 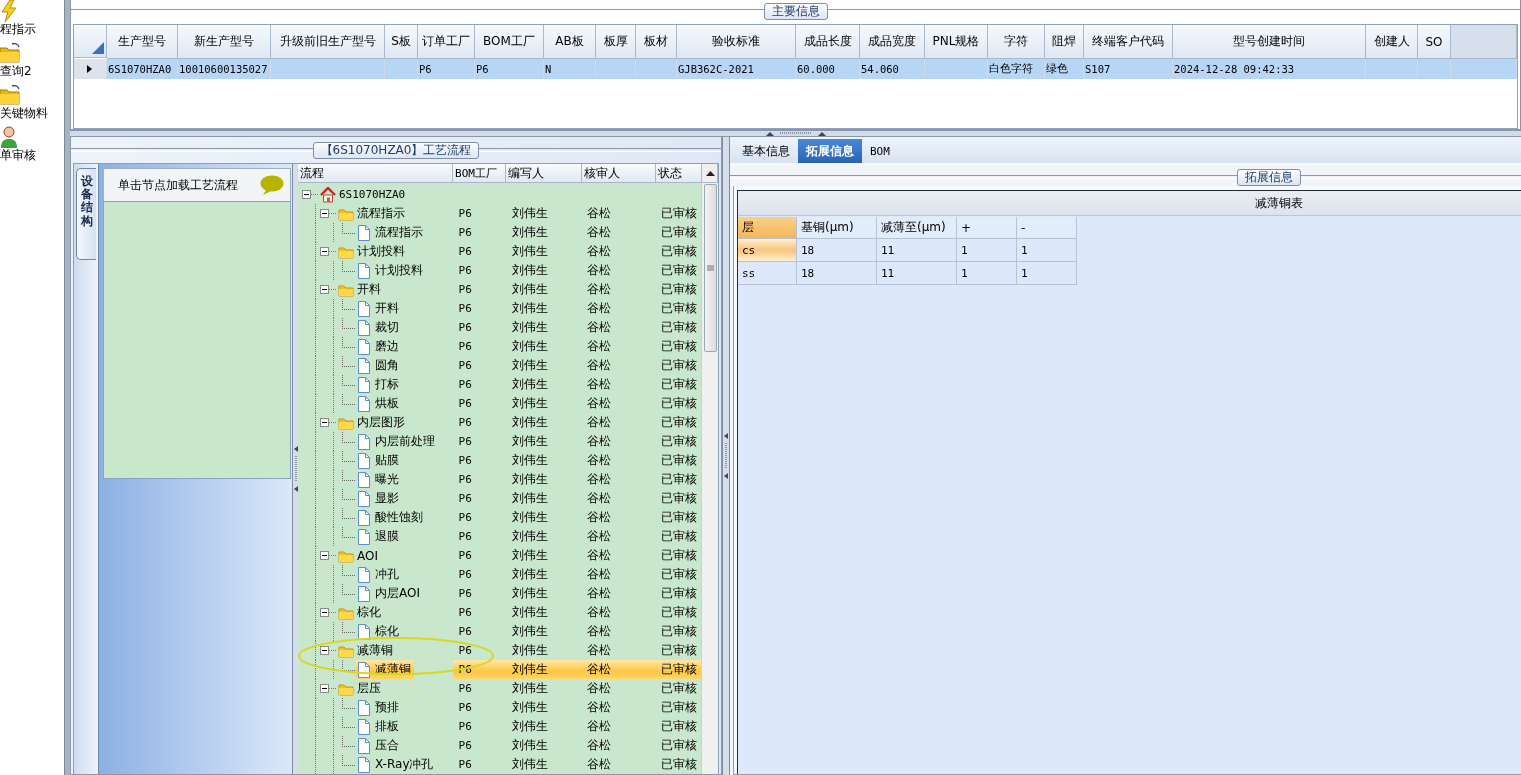 I want to click on column-header: 成品宽度, so click(x=892, y=42).